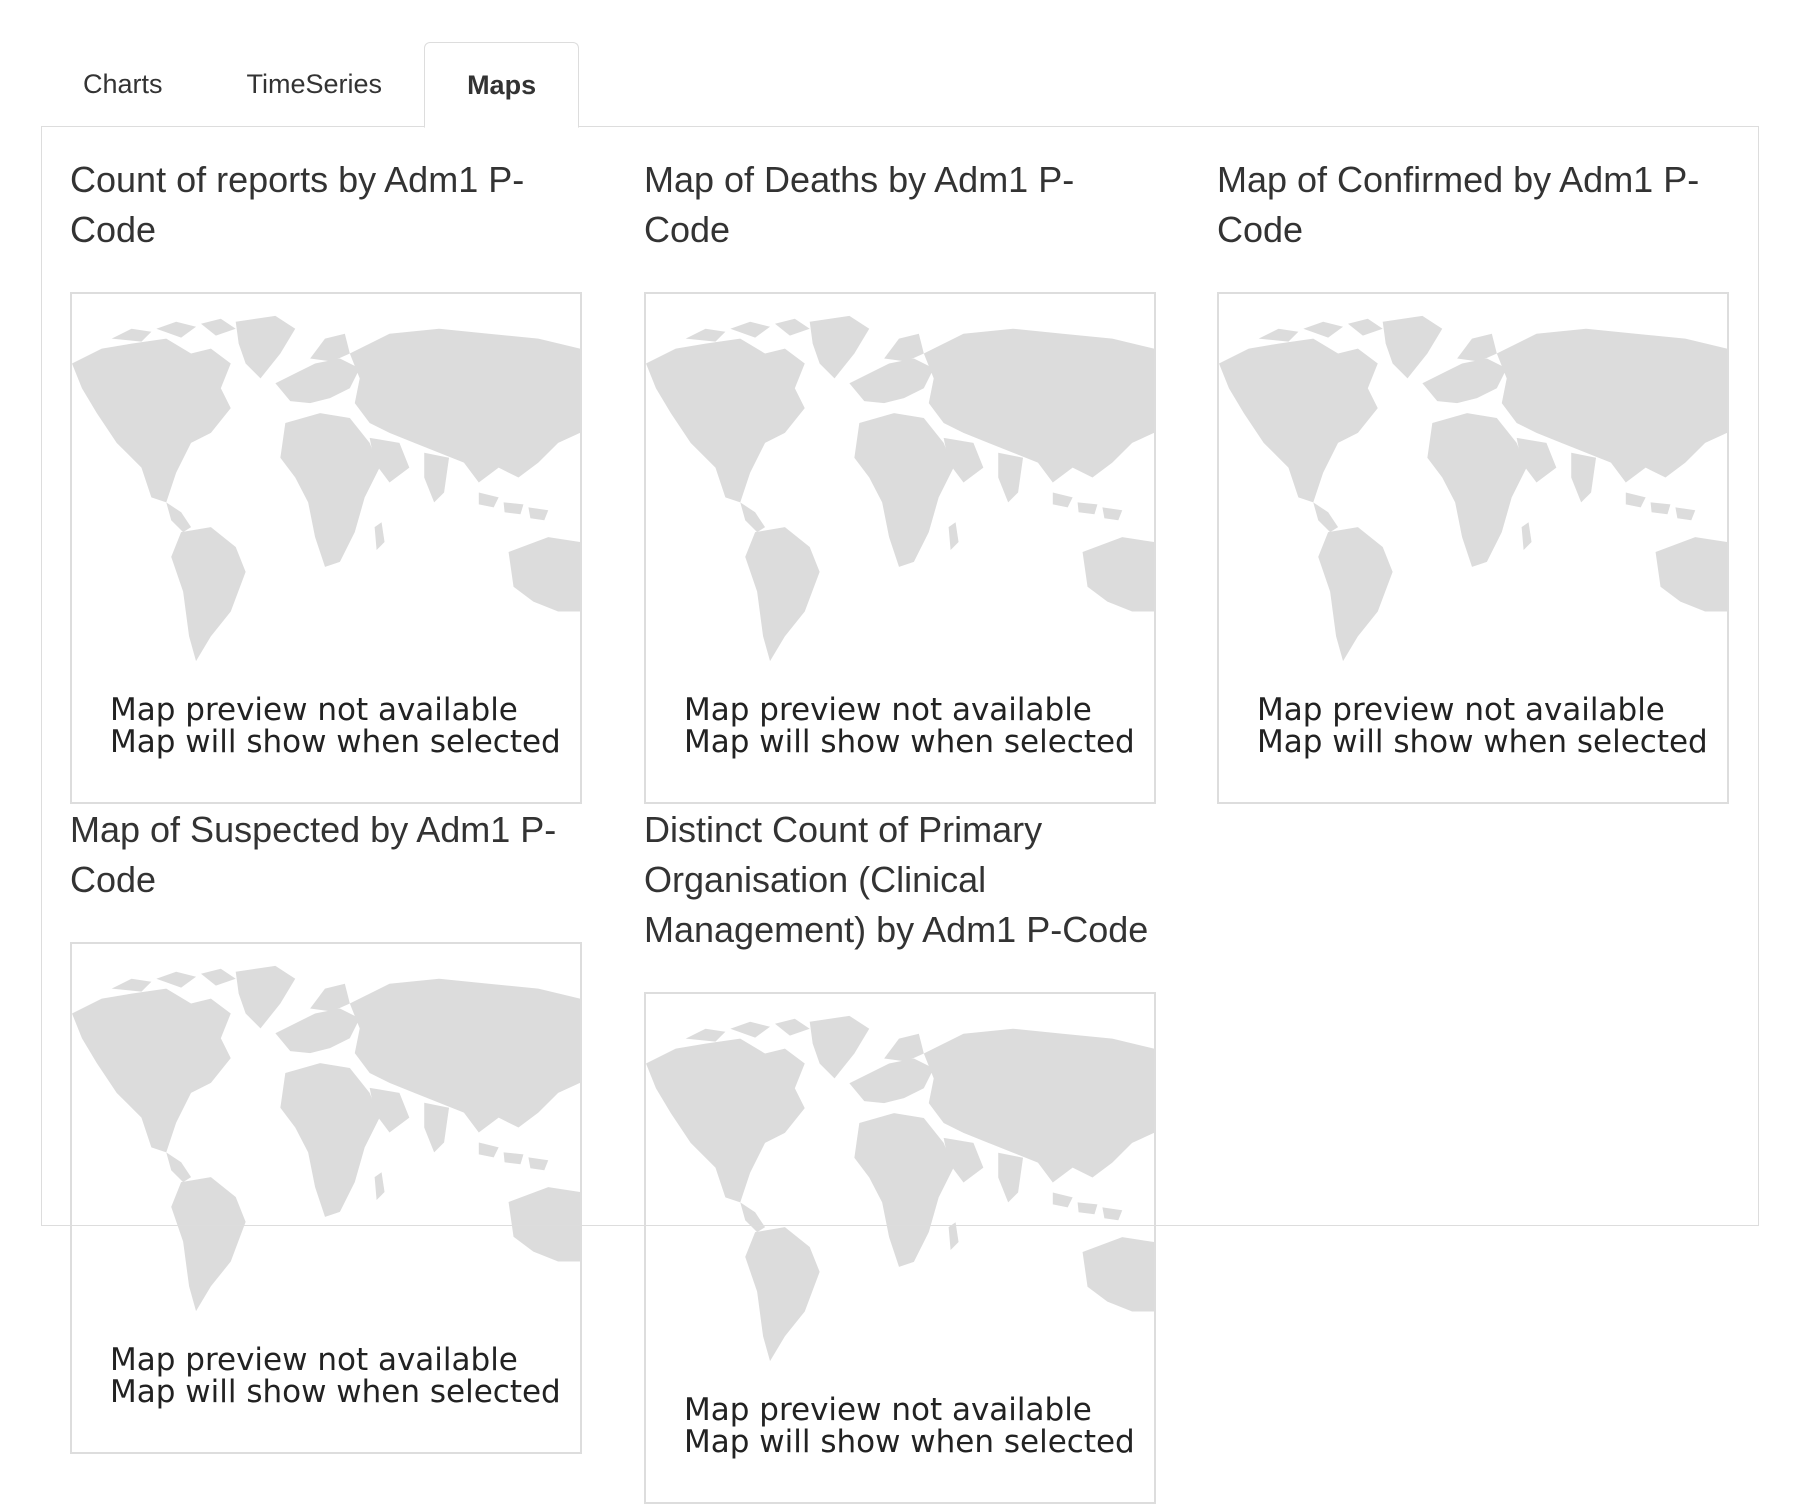 The width and height of the screenshot is (1802, 1504). What do you see at coordinates (315, 84) in the screenshot?
I see `tab-timeseries: TimeSeries` at bounding box center [315, 84].